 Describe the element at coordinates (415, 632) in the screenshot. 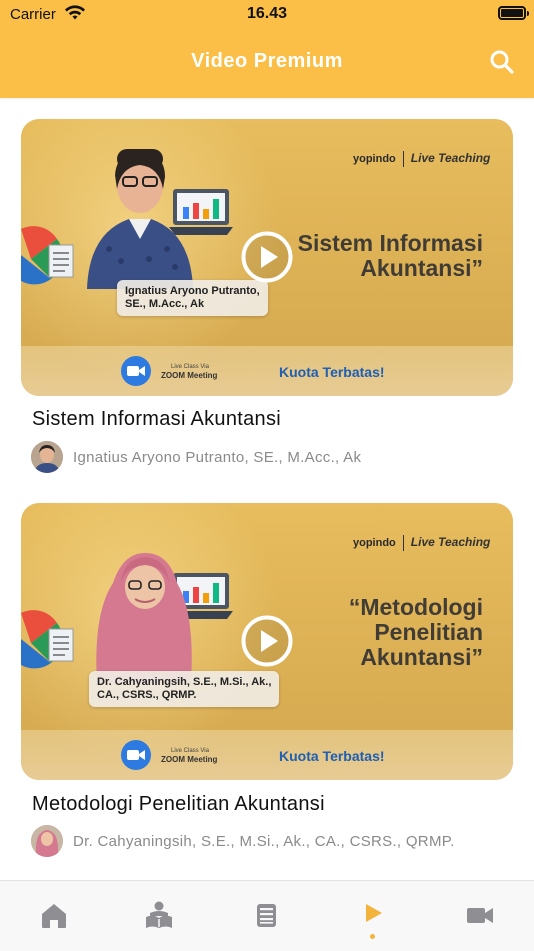

I see `thumbnail-headline: “Metodologi Penelitian Akuntansi”` at that location.